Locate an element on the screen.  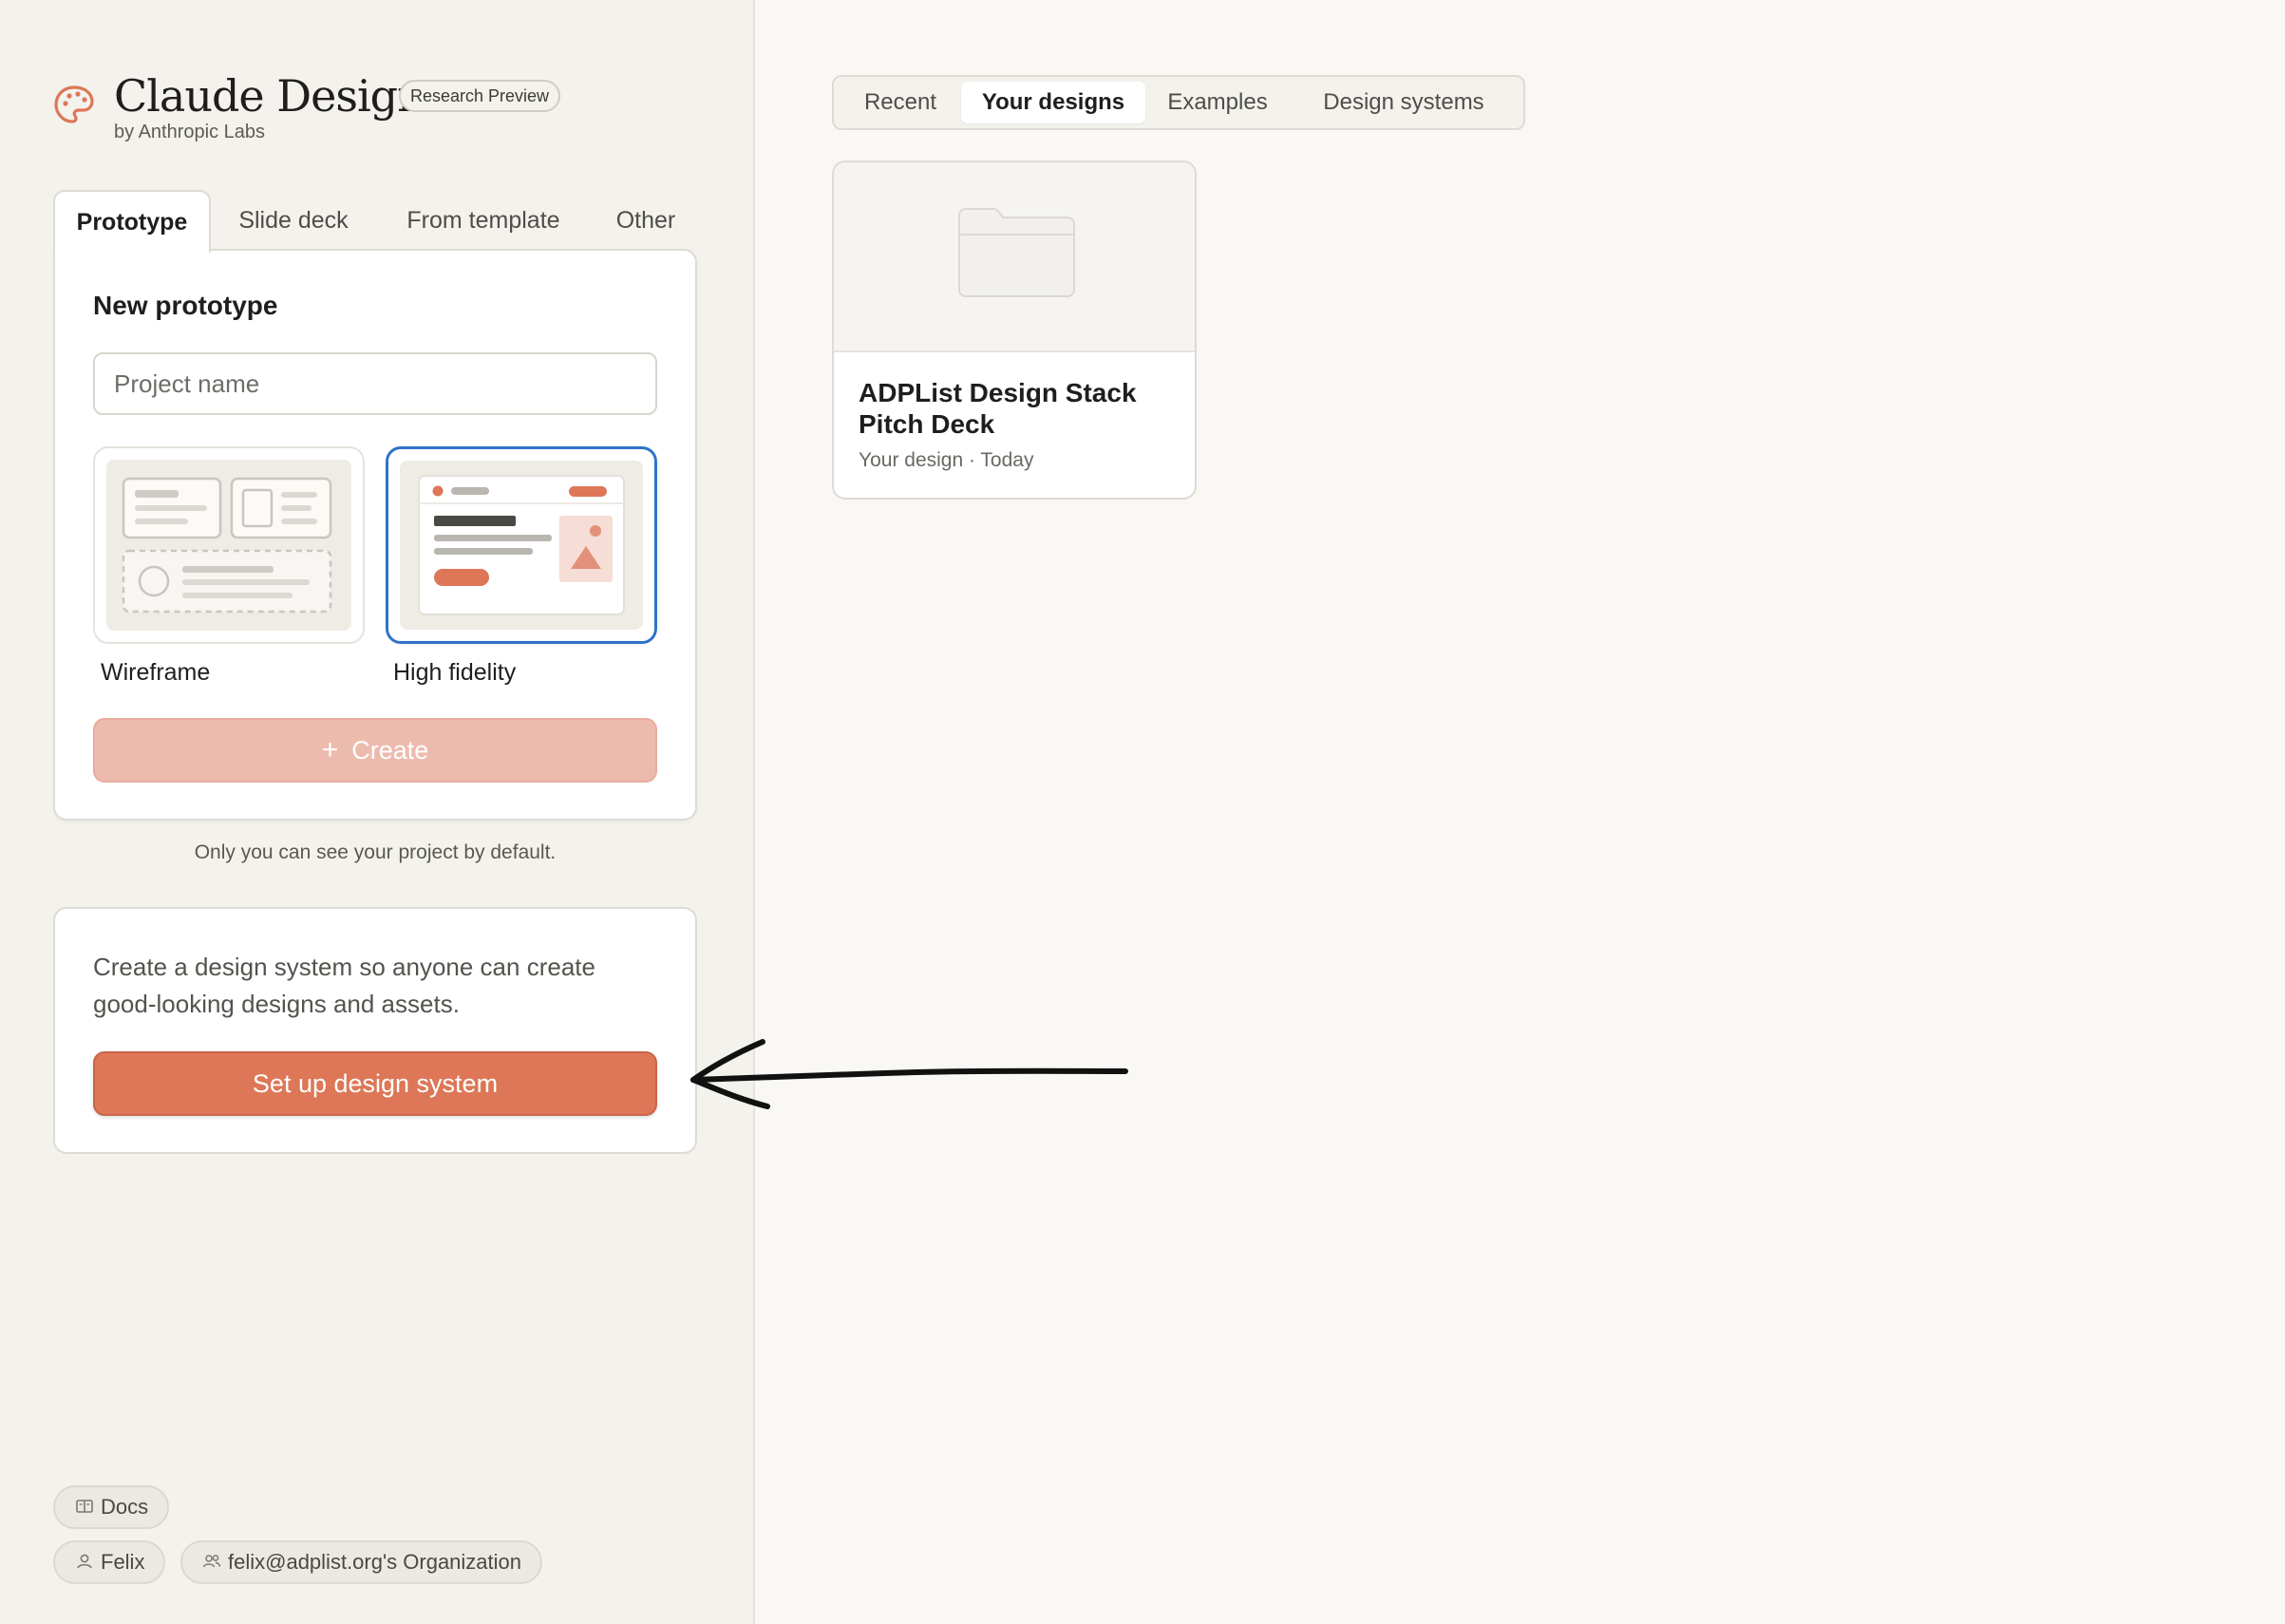
high-fidelity-option is located at coordinates (521, 545).